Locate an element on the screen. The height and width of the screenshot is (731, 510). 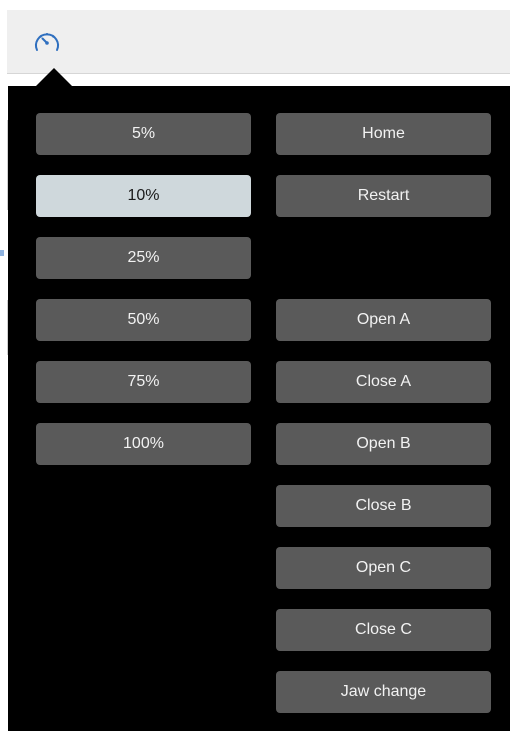
open-b-button: Open B is located at coordinates (383, 444).